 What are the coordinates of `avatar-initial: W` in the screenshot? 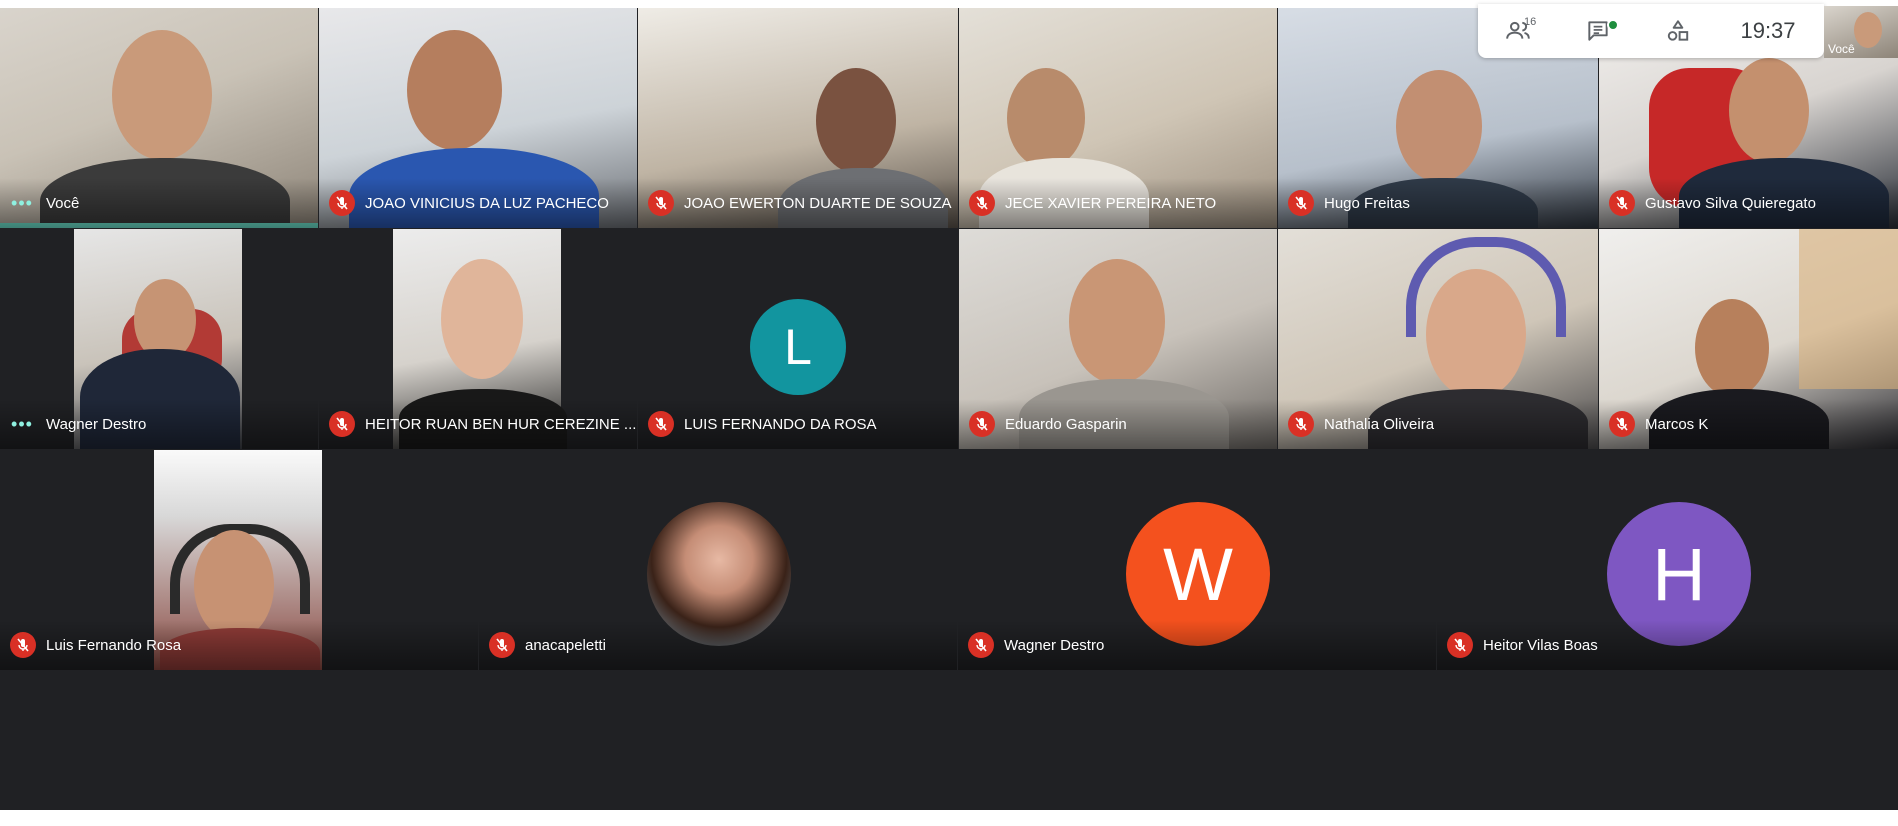 It's located at (1198, 574).